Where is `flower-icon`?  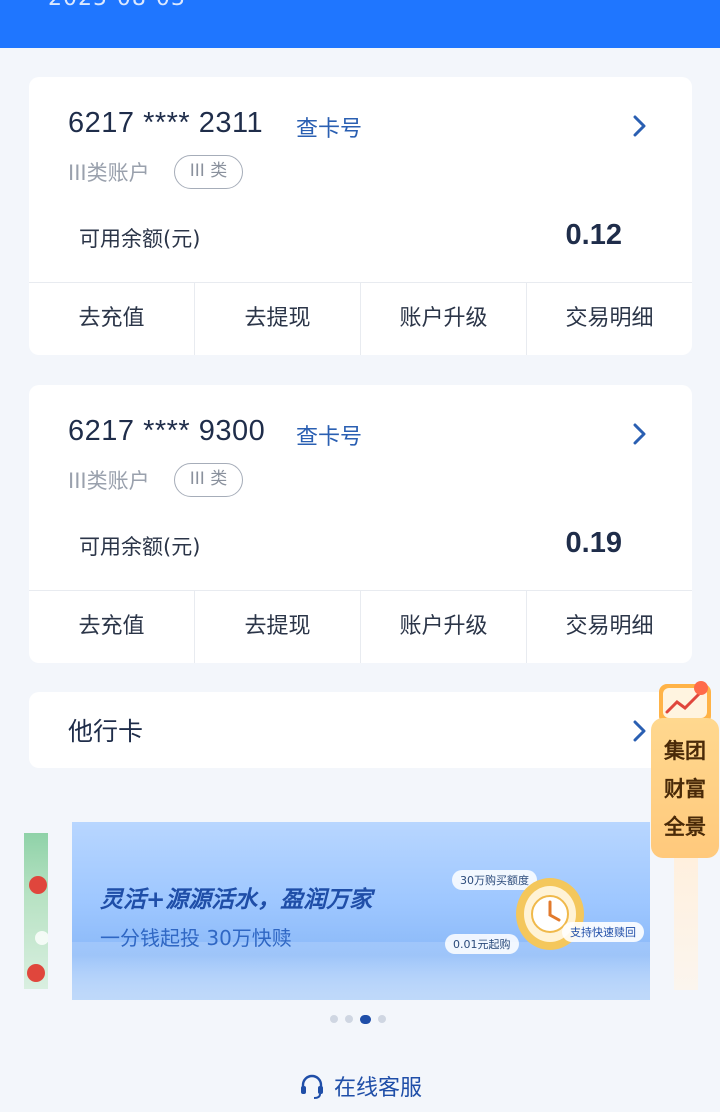 flower-icon is located at coordinates (37, 929).